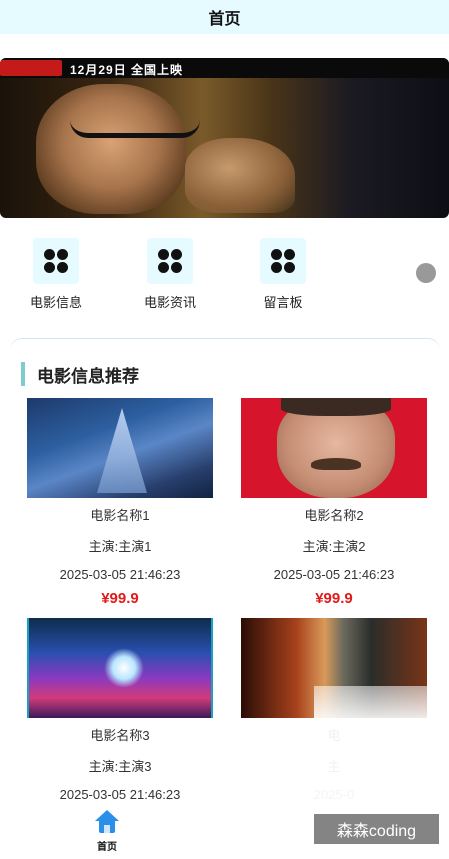 This screenshot has height=859, width=449. I want to click on menu-item-message-board: 留言板, so click(283, 274).